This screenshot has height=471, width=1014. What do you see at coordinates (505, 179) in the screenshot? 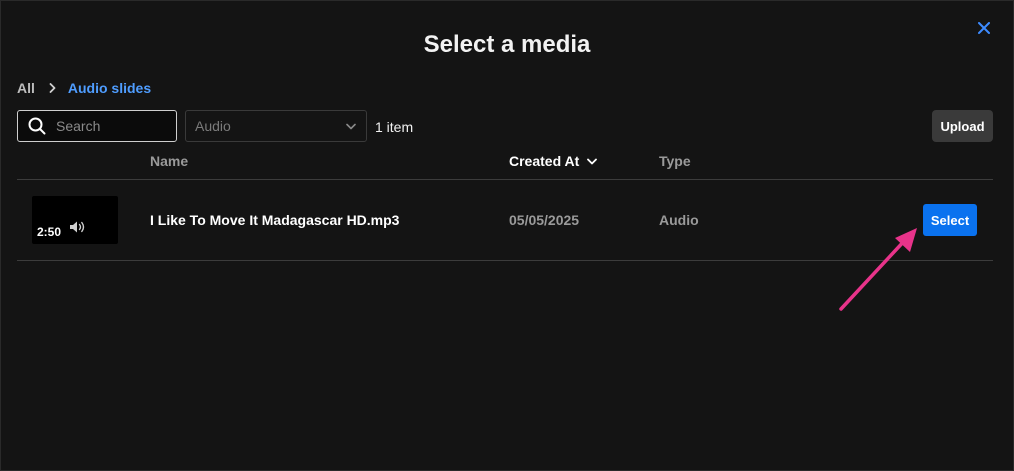
I see `header-divider` at bounding box center [505, 179].